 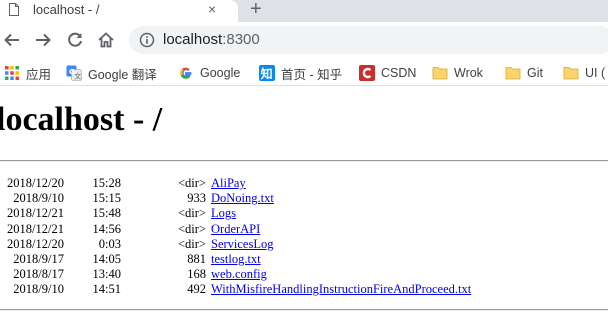 What do you see at coordinates (223, 213) in the screenshot?
I see `entry-link: Logs` at bounding box center [223, 213].